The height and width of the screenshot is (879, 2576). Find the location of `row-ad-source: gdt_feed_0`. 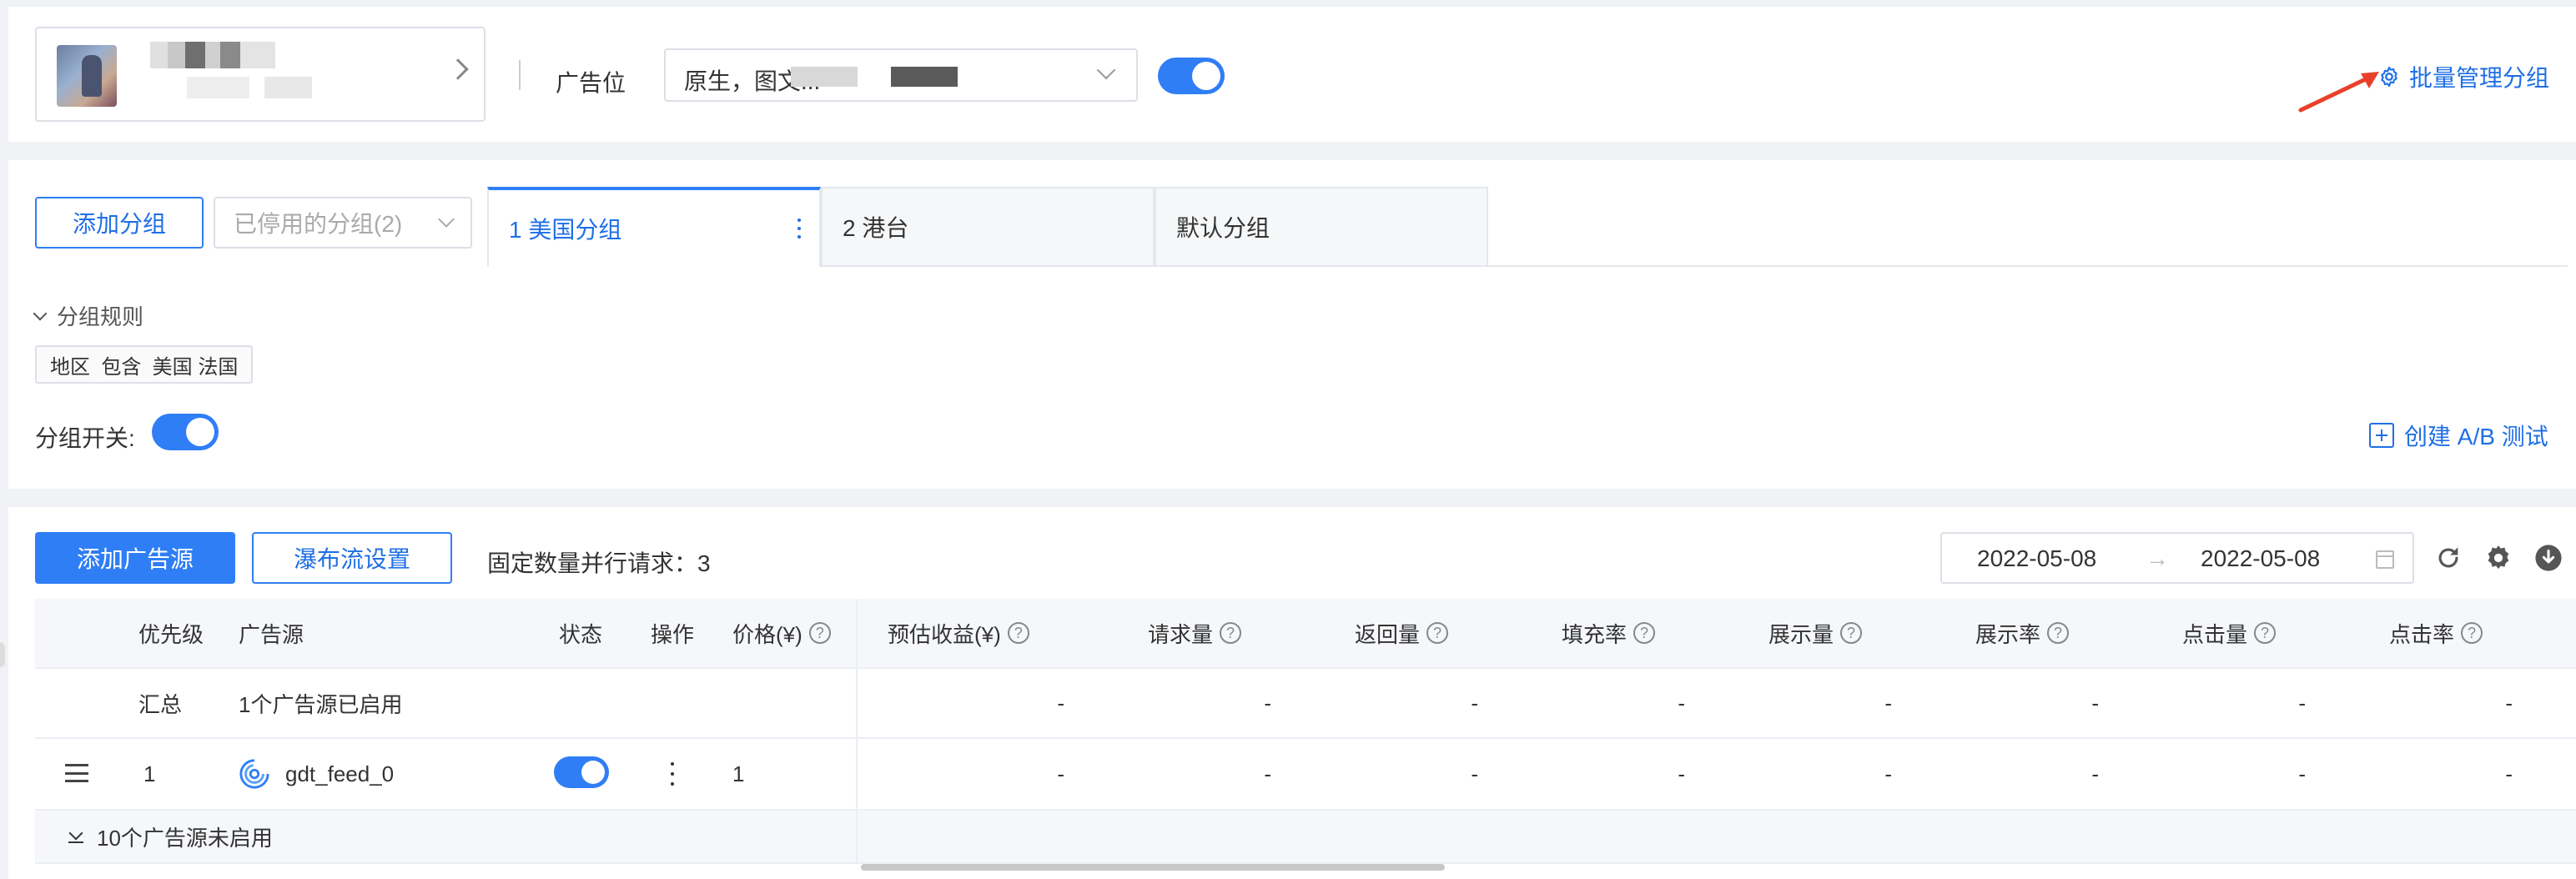

row-ad-source: gdt_feed_0 is located at coordinates (316, 774).